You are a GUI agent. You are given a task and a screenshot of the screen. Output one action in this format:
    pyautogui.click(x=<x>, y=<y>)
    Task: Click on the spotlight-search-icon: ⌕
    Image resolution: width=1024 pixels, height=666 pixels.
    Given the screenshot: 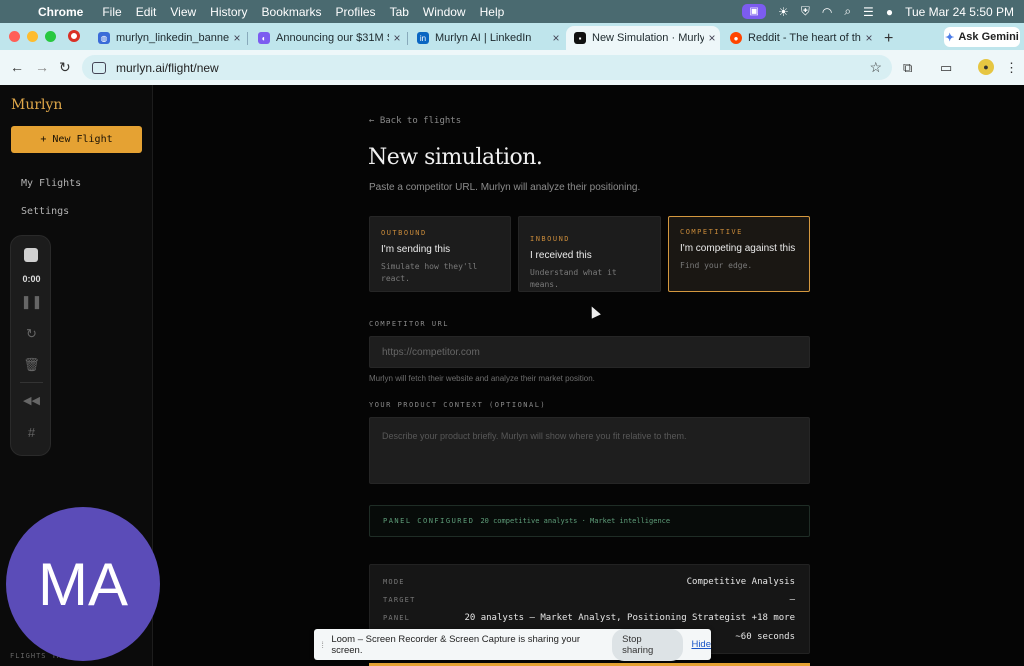 What is the action you would take?
    pyautogui.click(x=847, y=11)
    